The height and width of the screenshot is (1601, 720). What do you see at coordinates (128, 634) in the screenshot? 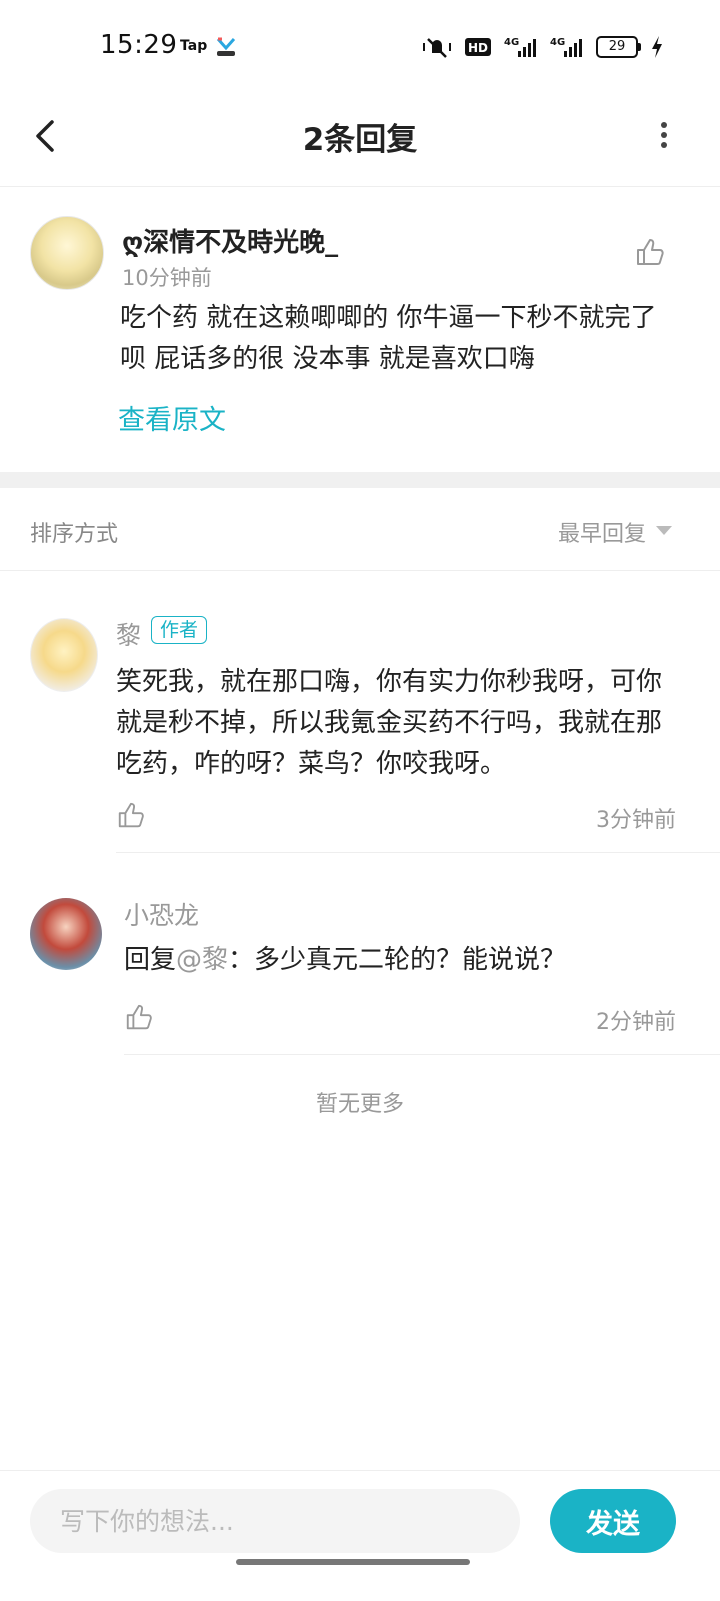
I see `reply-username: 黎` at bounding box center [128, 634].